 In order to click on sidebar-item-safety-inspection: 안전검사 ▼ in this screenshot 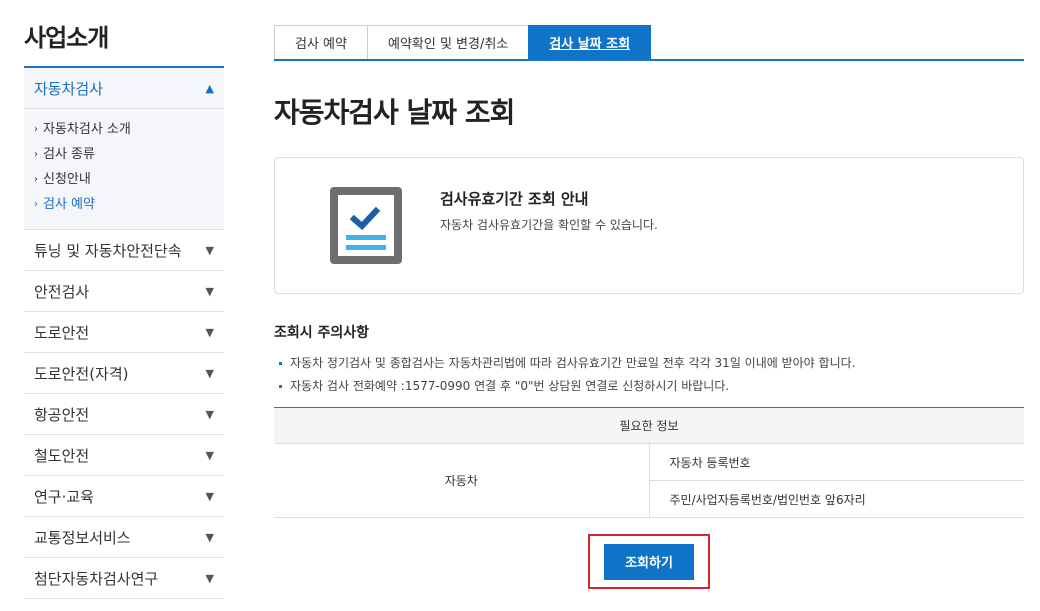, I will do `click(124, 291)`.